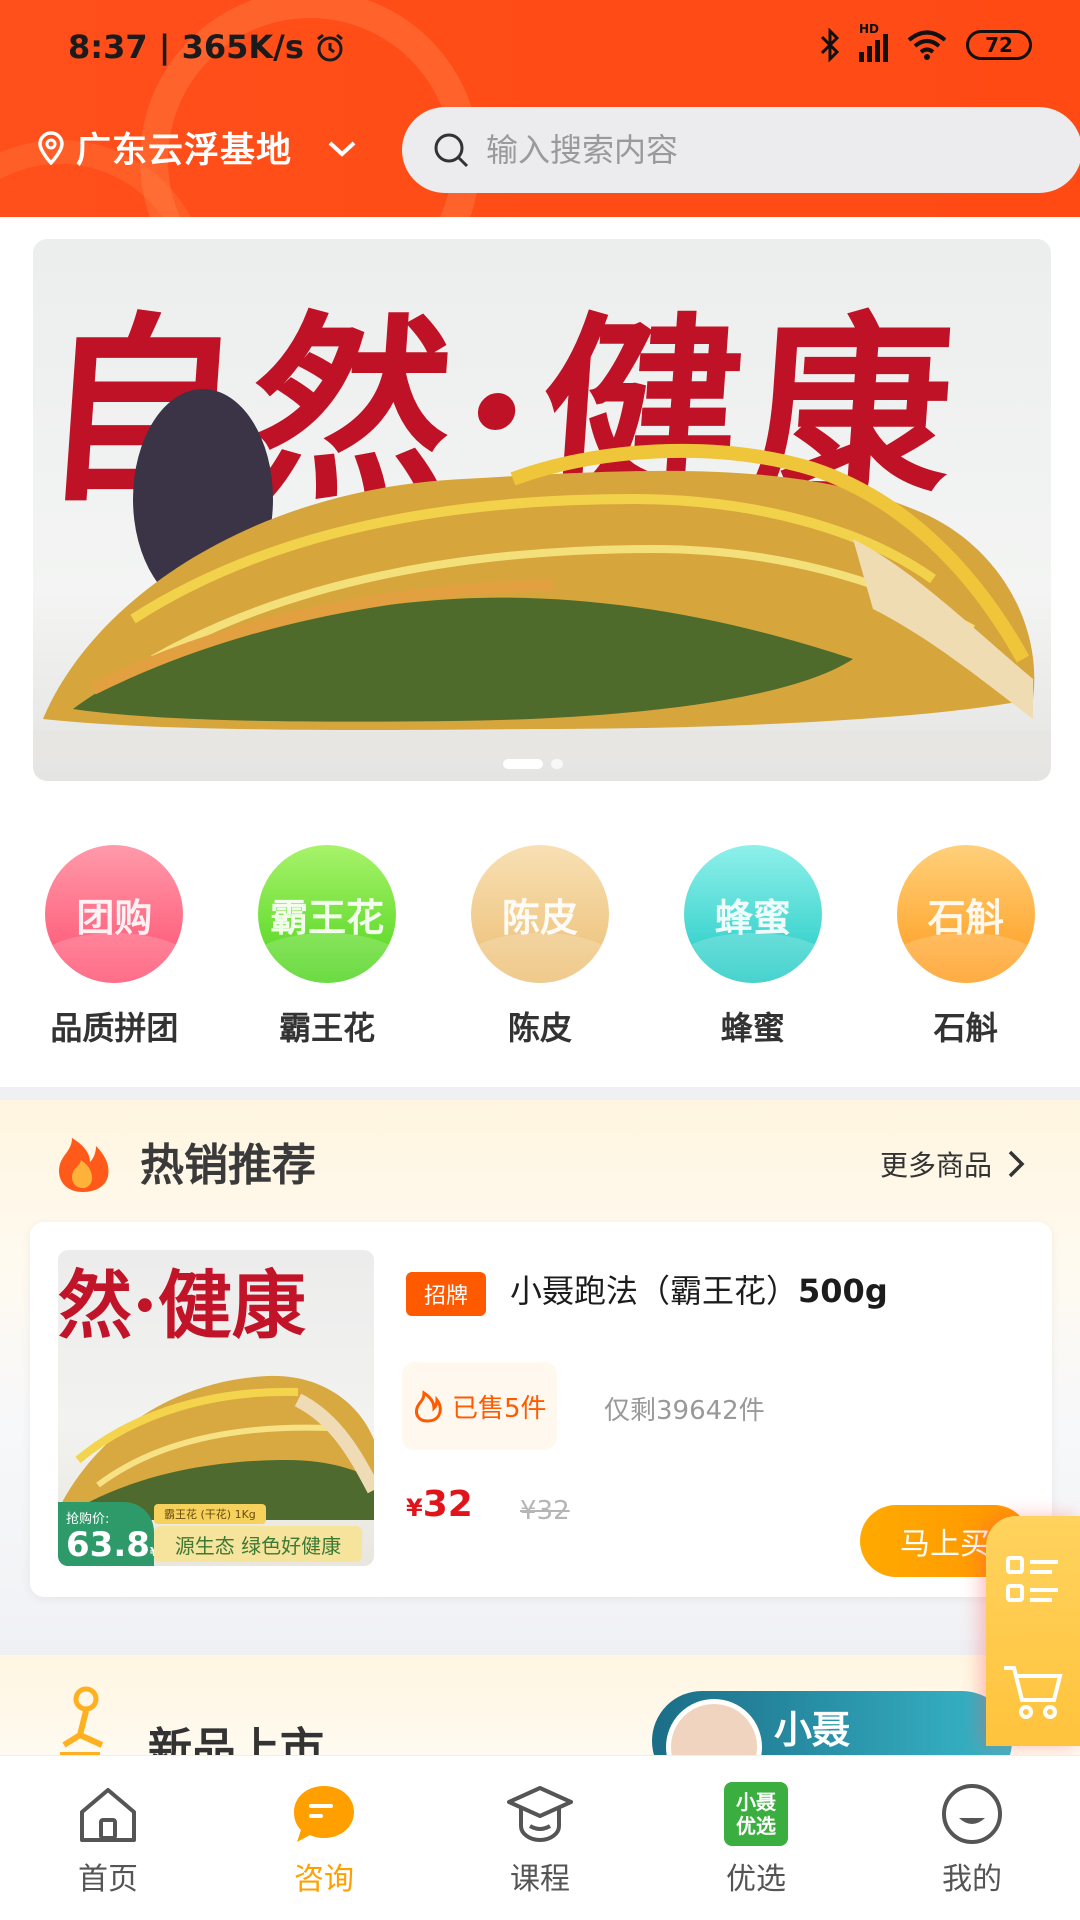  I want to click on tab-home: 首页, so click(108, 1840).